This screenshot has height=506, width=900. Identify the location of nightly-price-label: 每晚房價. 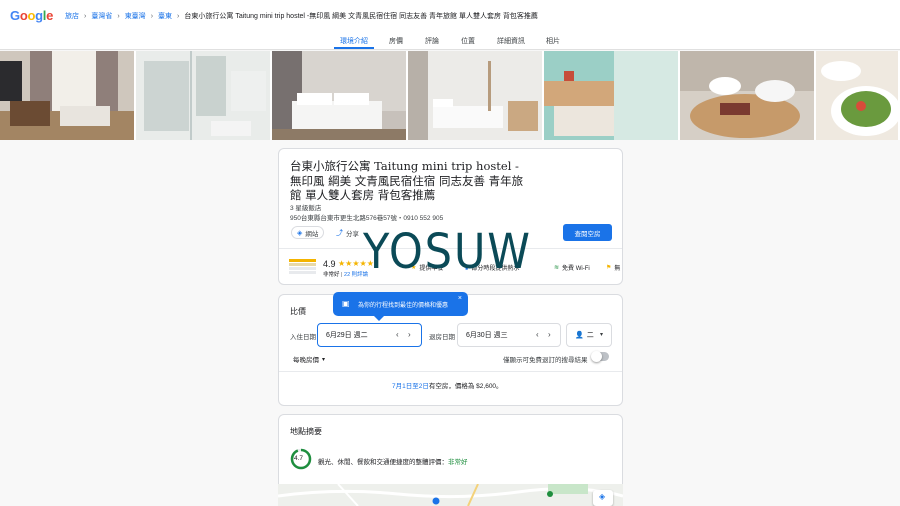
(306, 360).